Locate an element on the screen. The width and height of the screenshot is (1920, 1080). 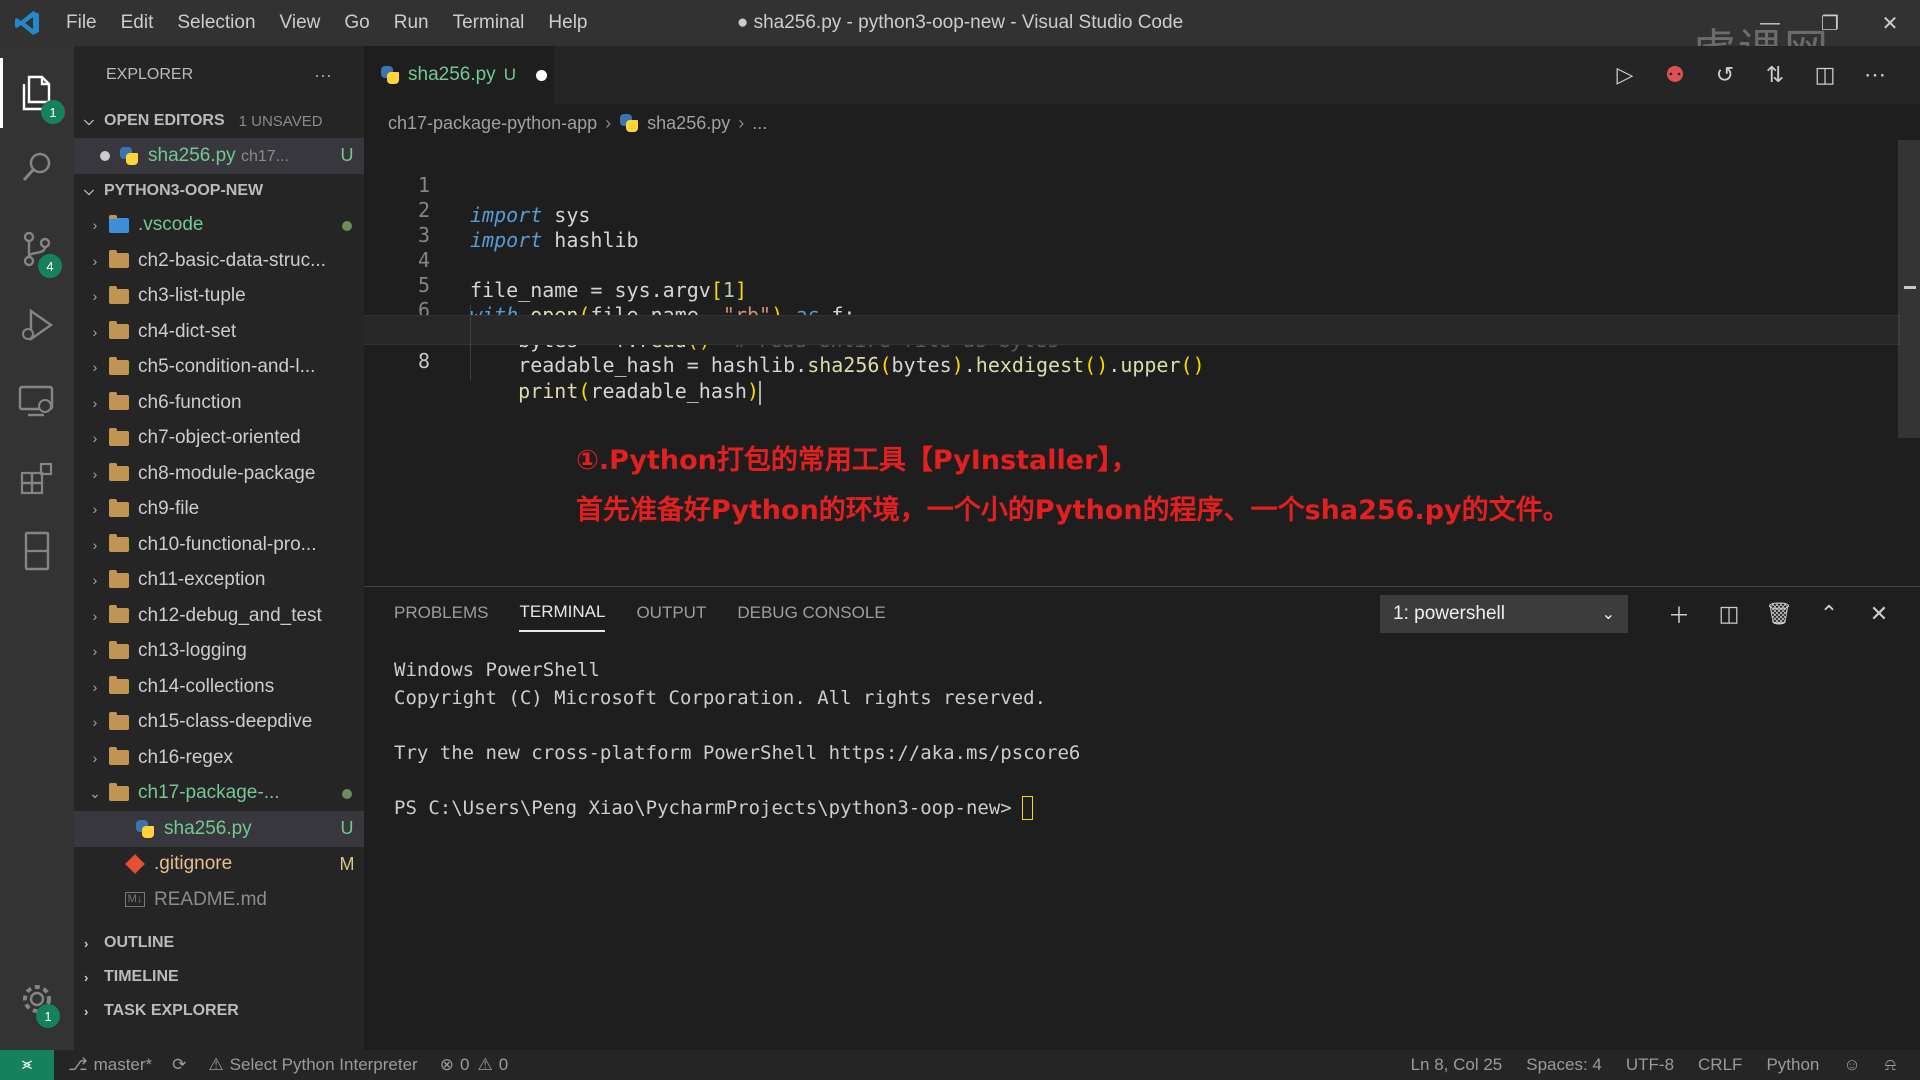
tree-item: › ch13-logging is located at coordinates (219, 652).